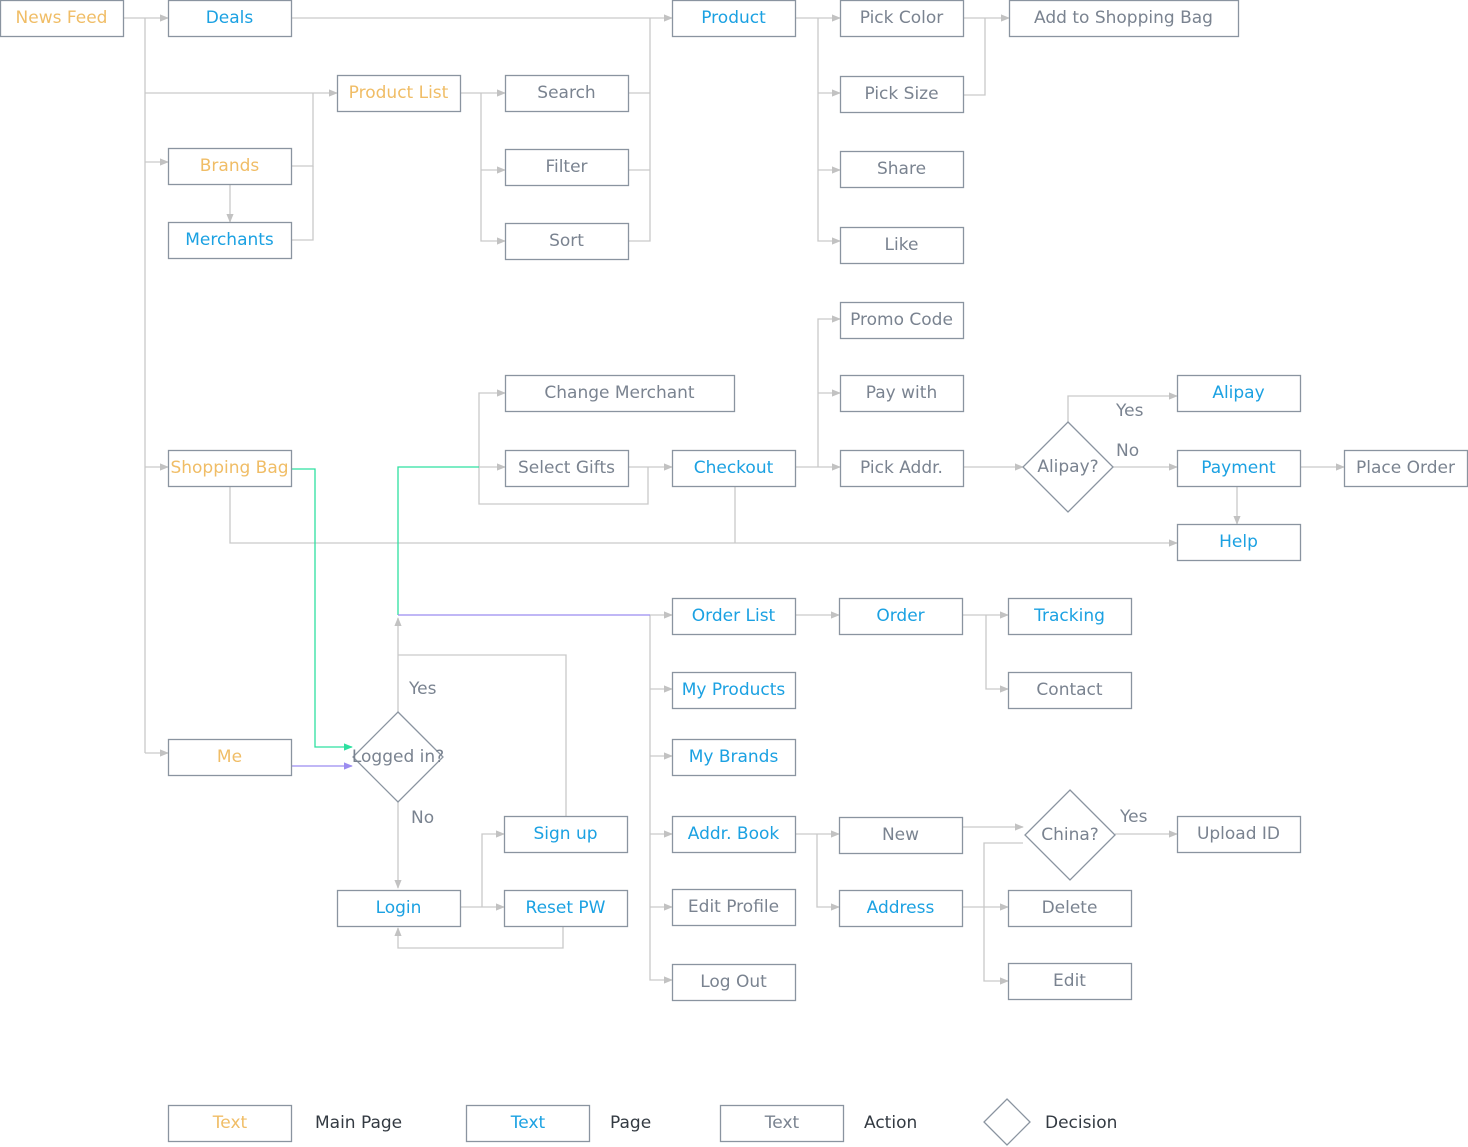  I want to click on node-label: Pay with, so click(901, 393).